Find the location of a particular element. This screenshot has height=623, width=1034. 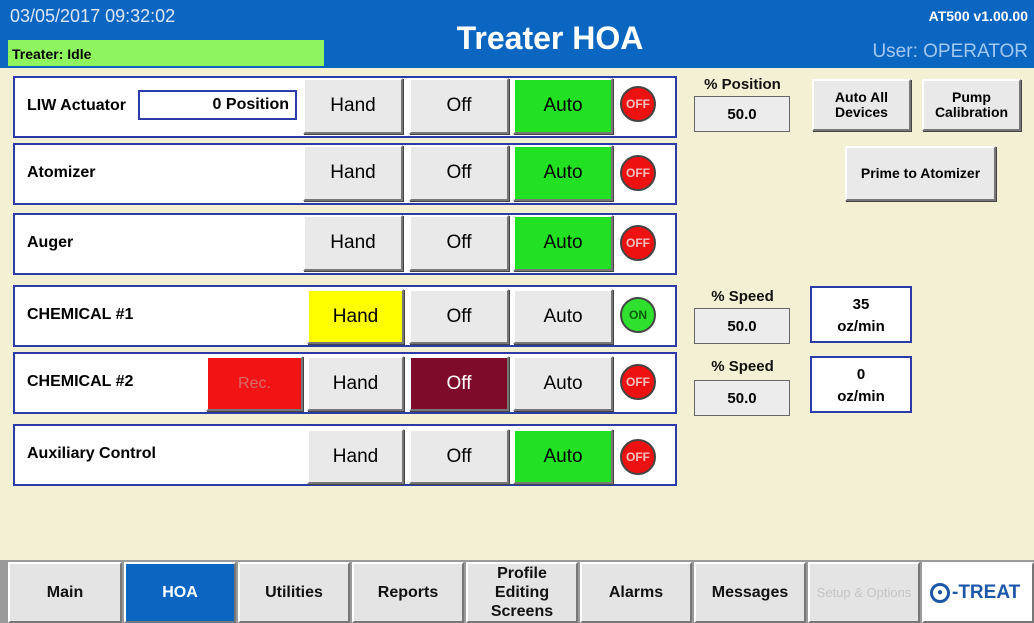

chem2-speed-value: 50.0 is located at coordinates (742, 398).